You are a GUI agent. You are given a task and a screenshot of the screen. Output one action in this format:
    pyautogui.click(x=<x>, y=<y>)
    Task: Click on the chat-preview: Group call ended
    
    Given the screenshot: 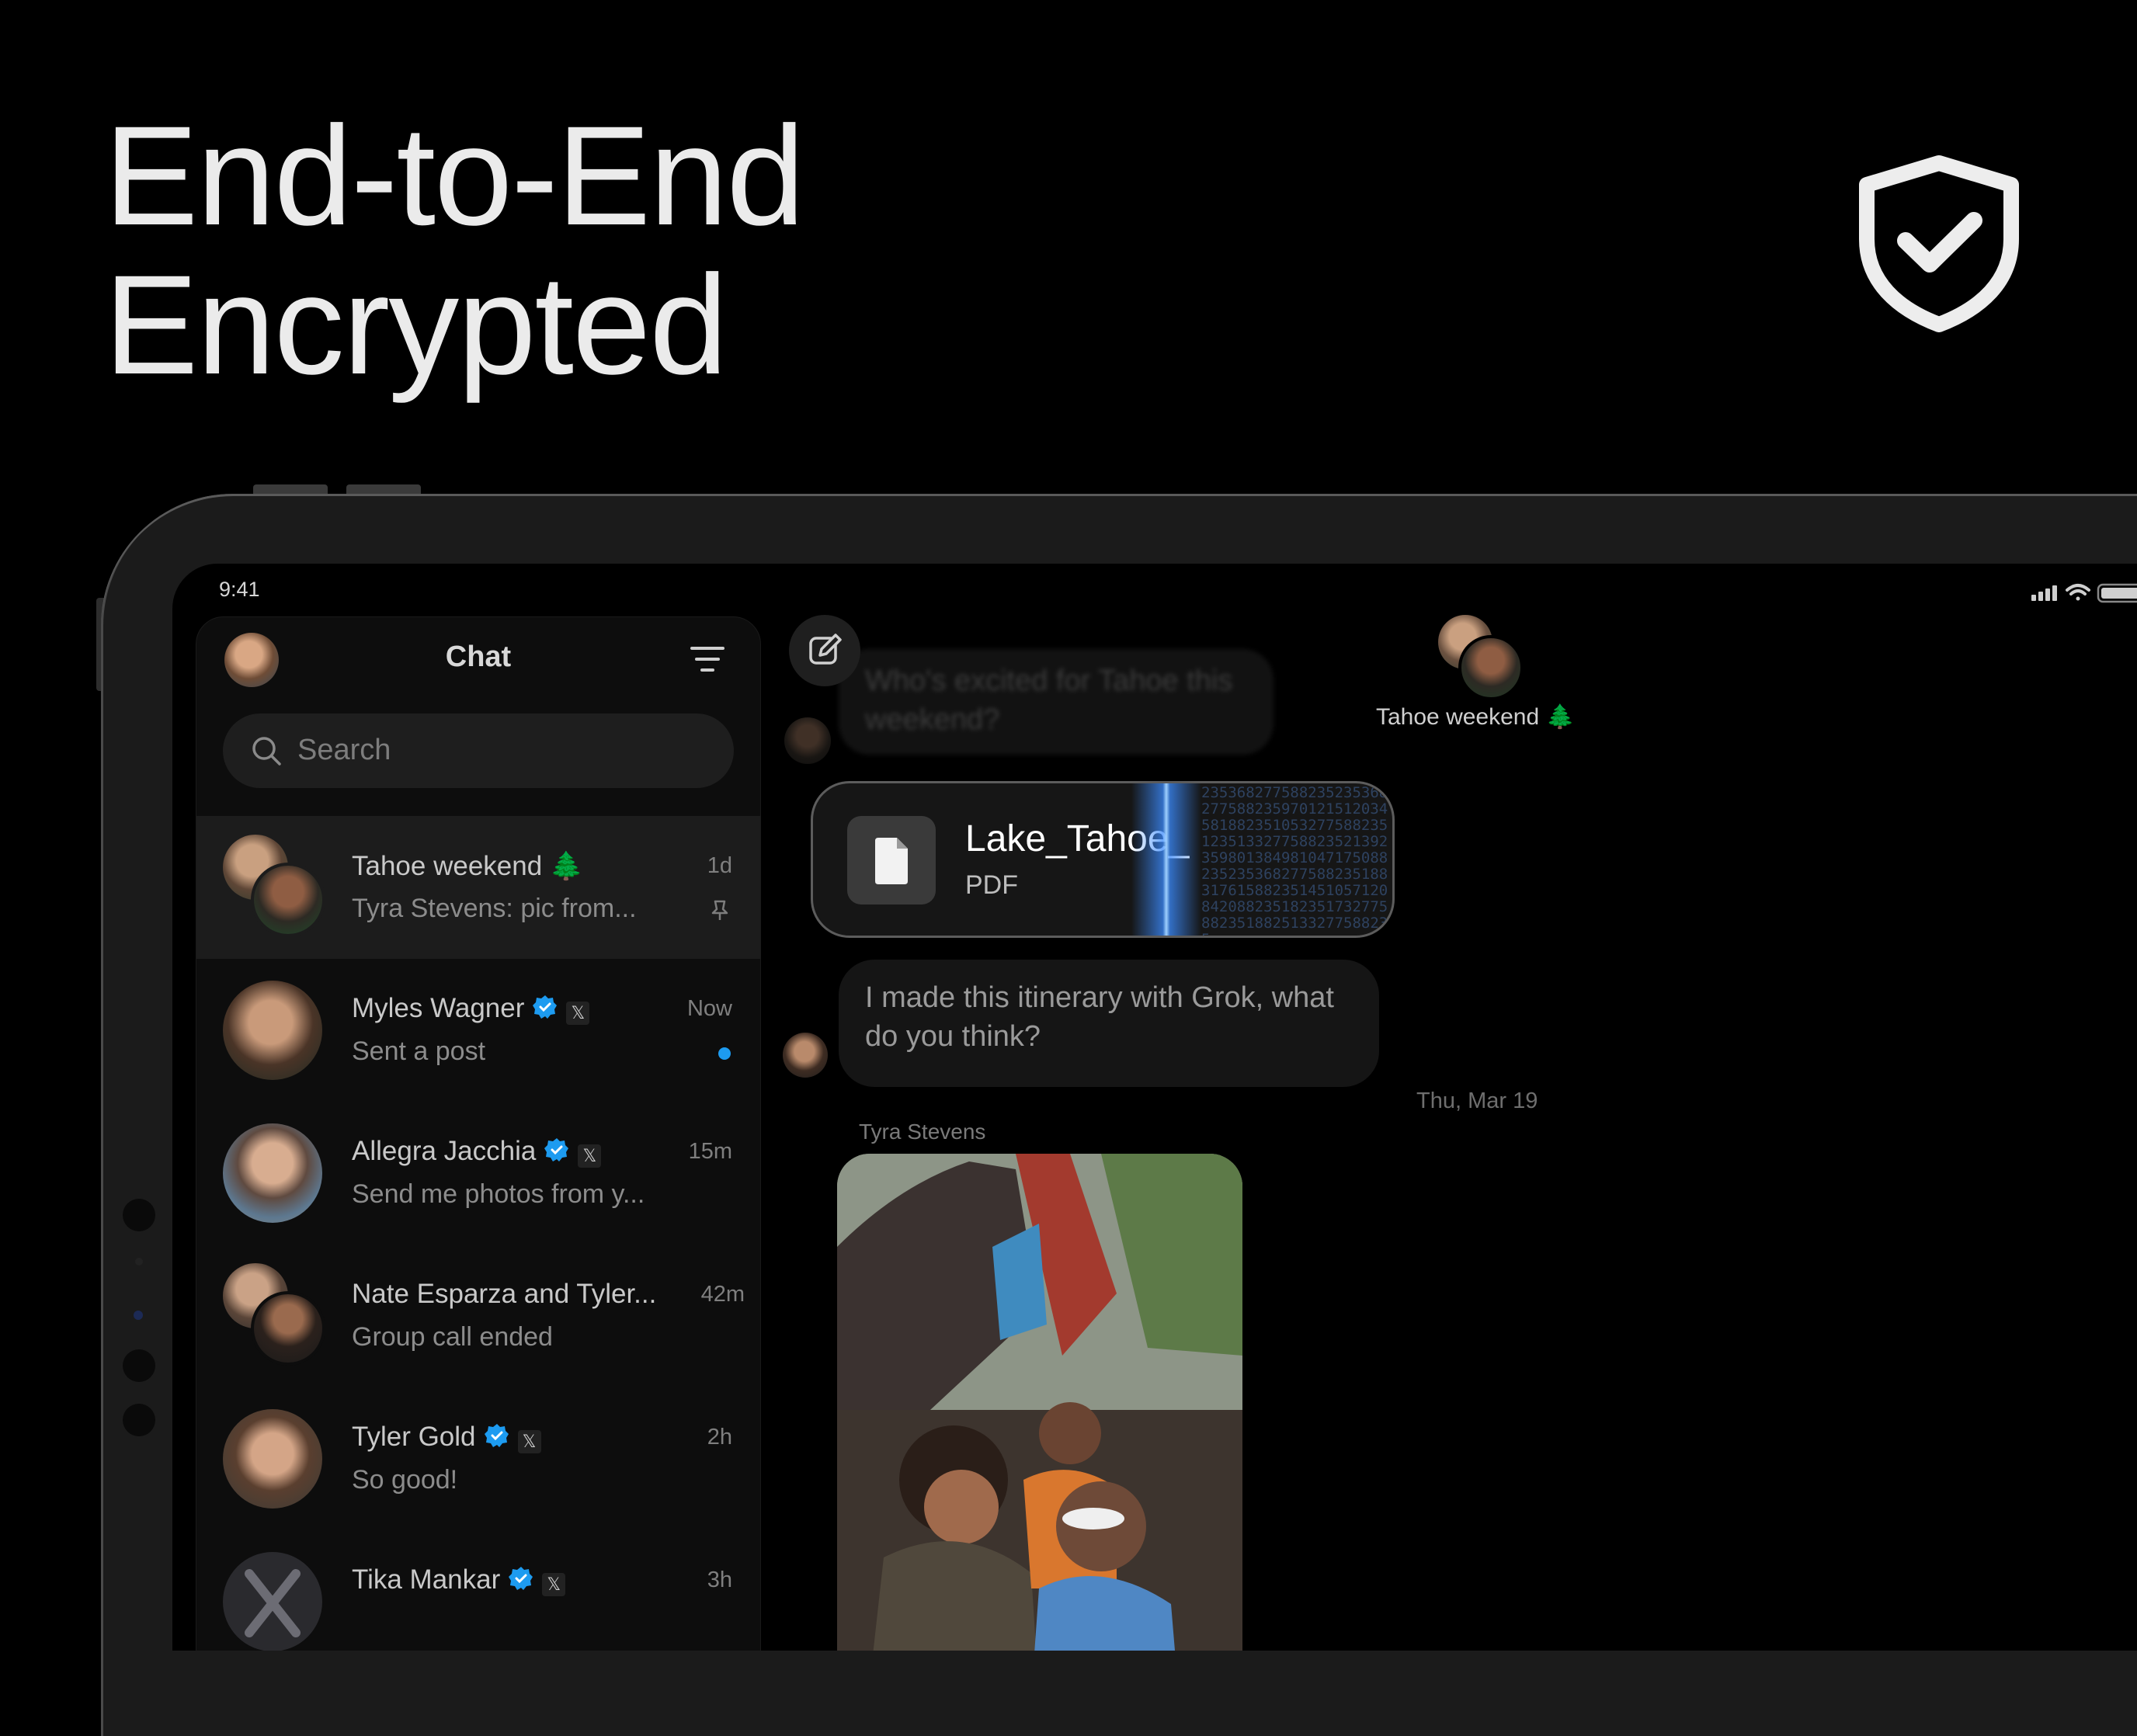 What is the action you would take?
    pyautogui.click(x=453, y=1337)
    